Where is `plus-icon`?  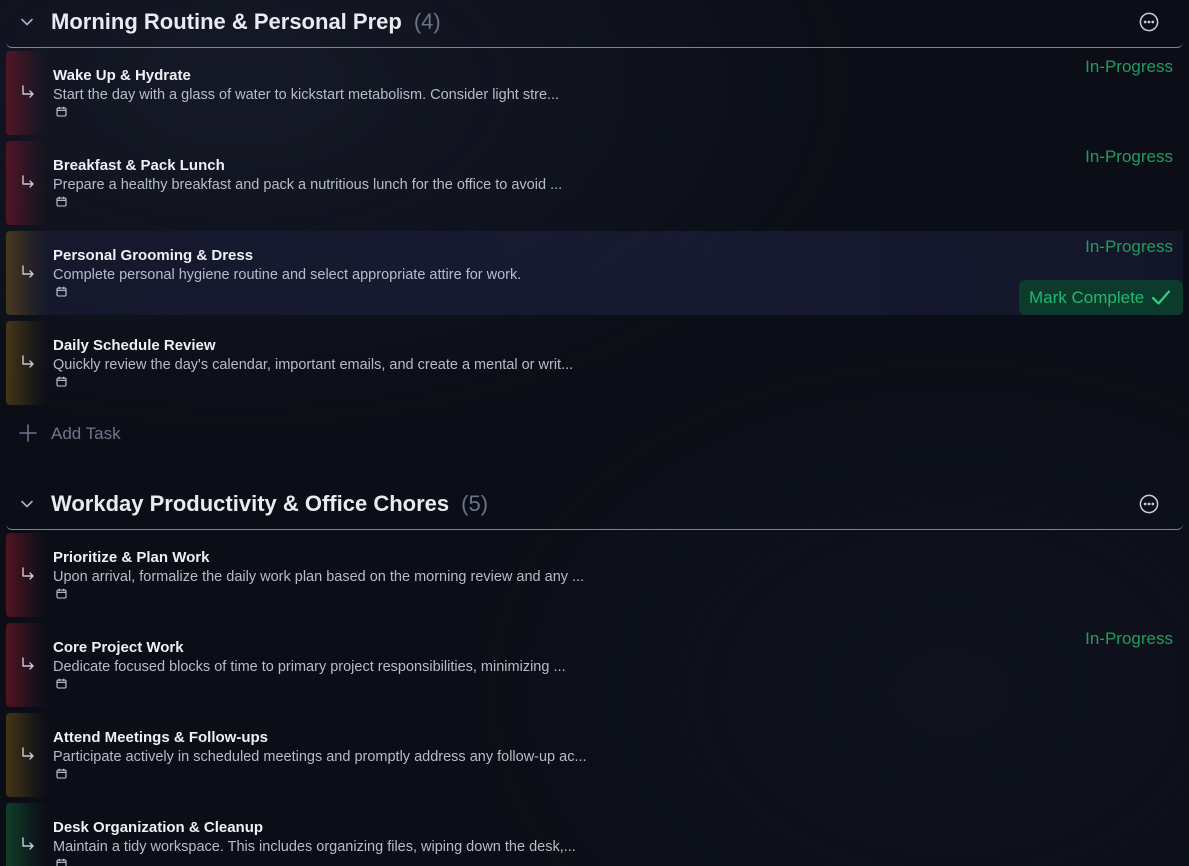 plus-icon is located at coordinates (28, 433).